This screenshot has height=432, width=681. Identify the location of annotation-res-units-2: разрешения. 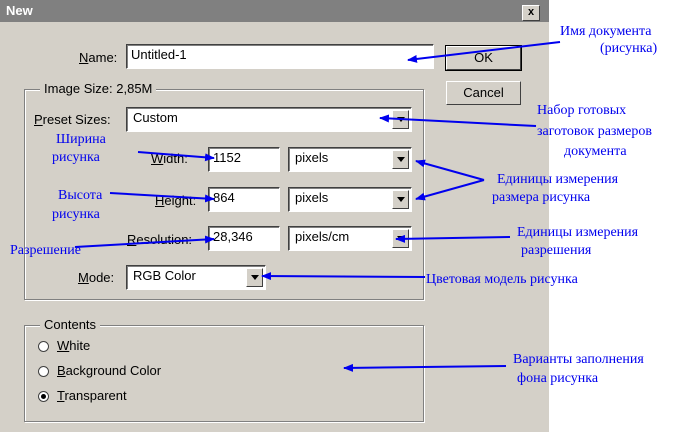
(556, 250).